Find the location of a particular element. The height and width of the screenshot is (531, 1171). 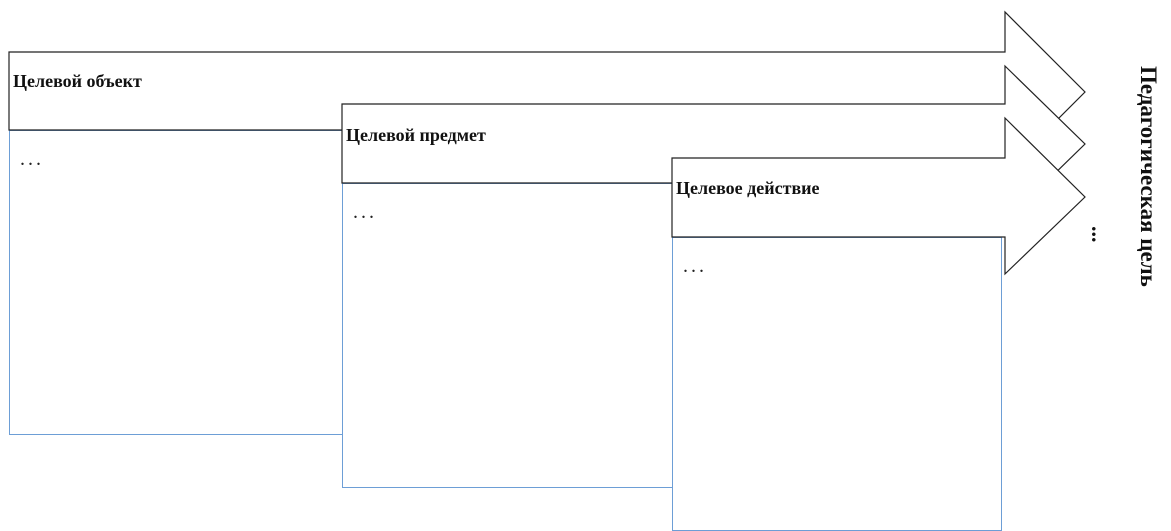

stage-2-title: Целевой предмет is located at coordinates (416, 135).